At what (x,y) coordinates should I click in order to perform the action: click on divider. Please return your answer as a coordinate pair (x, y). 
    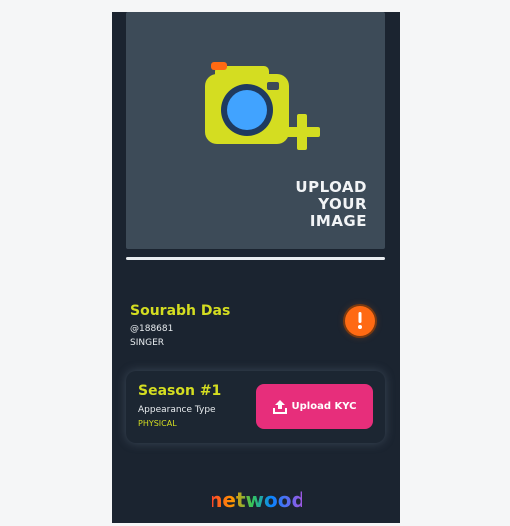
    Looking at the image, I should click on (255, 258).